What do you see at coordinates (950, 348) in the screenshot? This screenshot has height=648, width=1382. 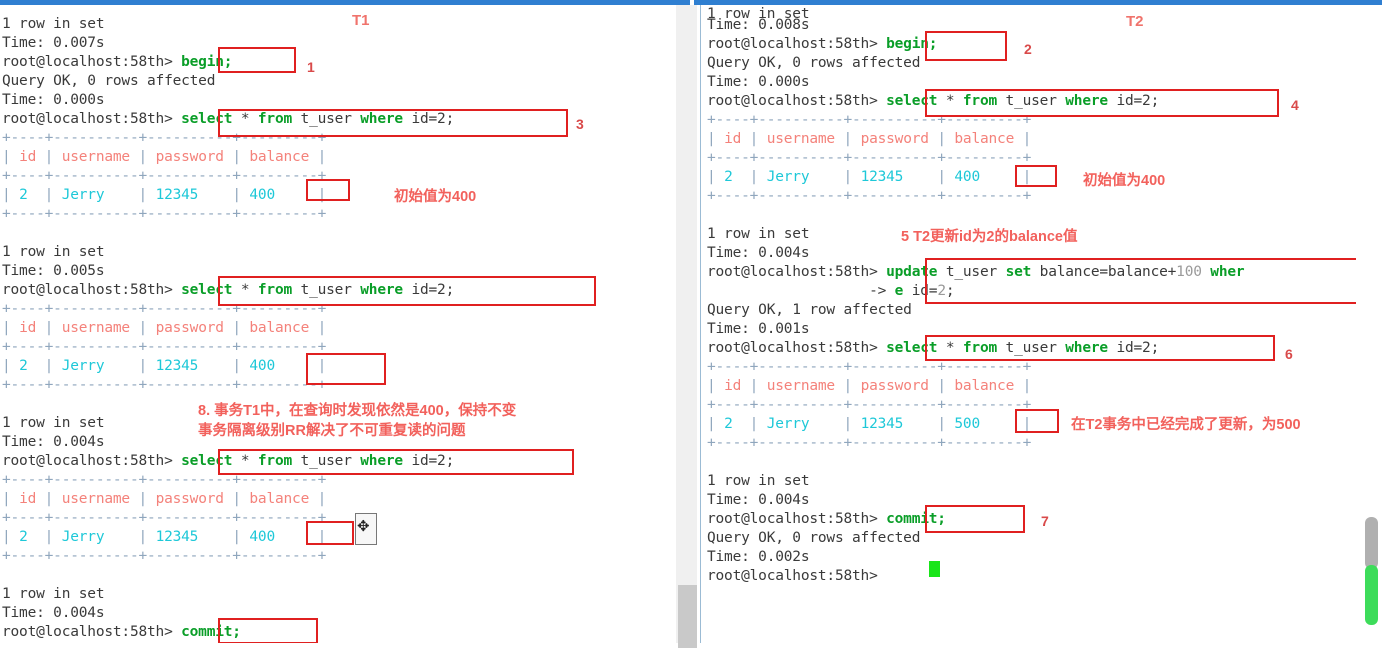 I see `terminal-span: *` at bounding box center [950, 348].